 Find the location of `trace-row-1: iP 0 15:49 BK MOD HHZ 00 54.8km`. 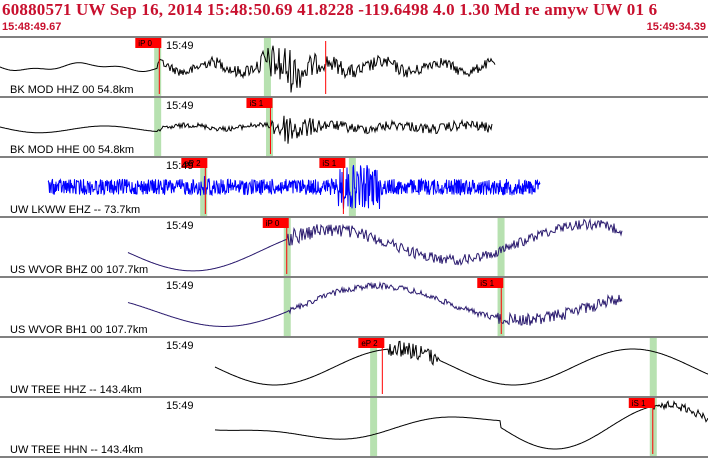

trace-row-1: iP 0 15:49 BK MOD HHZ 00 54.8km is located at coordinates (354, 66).